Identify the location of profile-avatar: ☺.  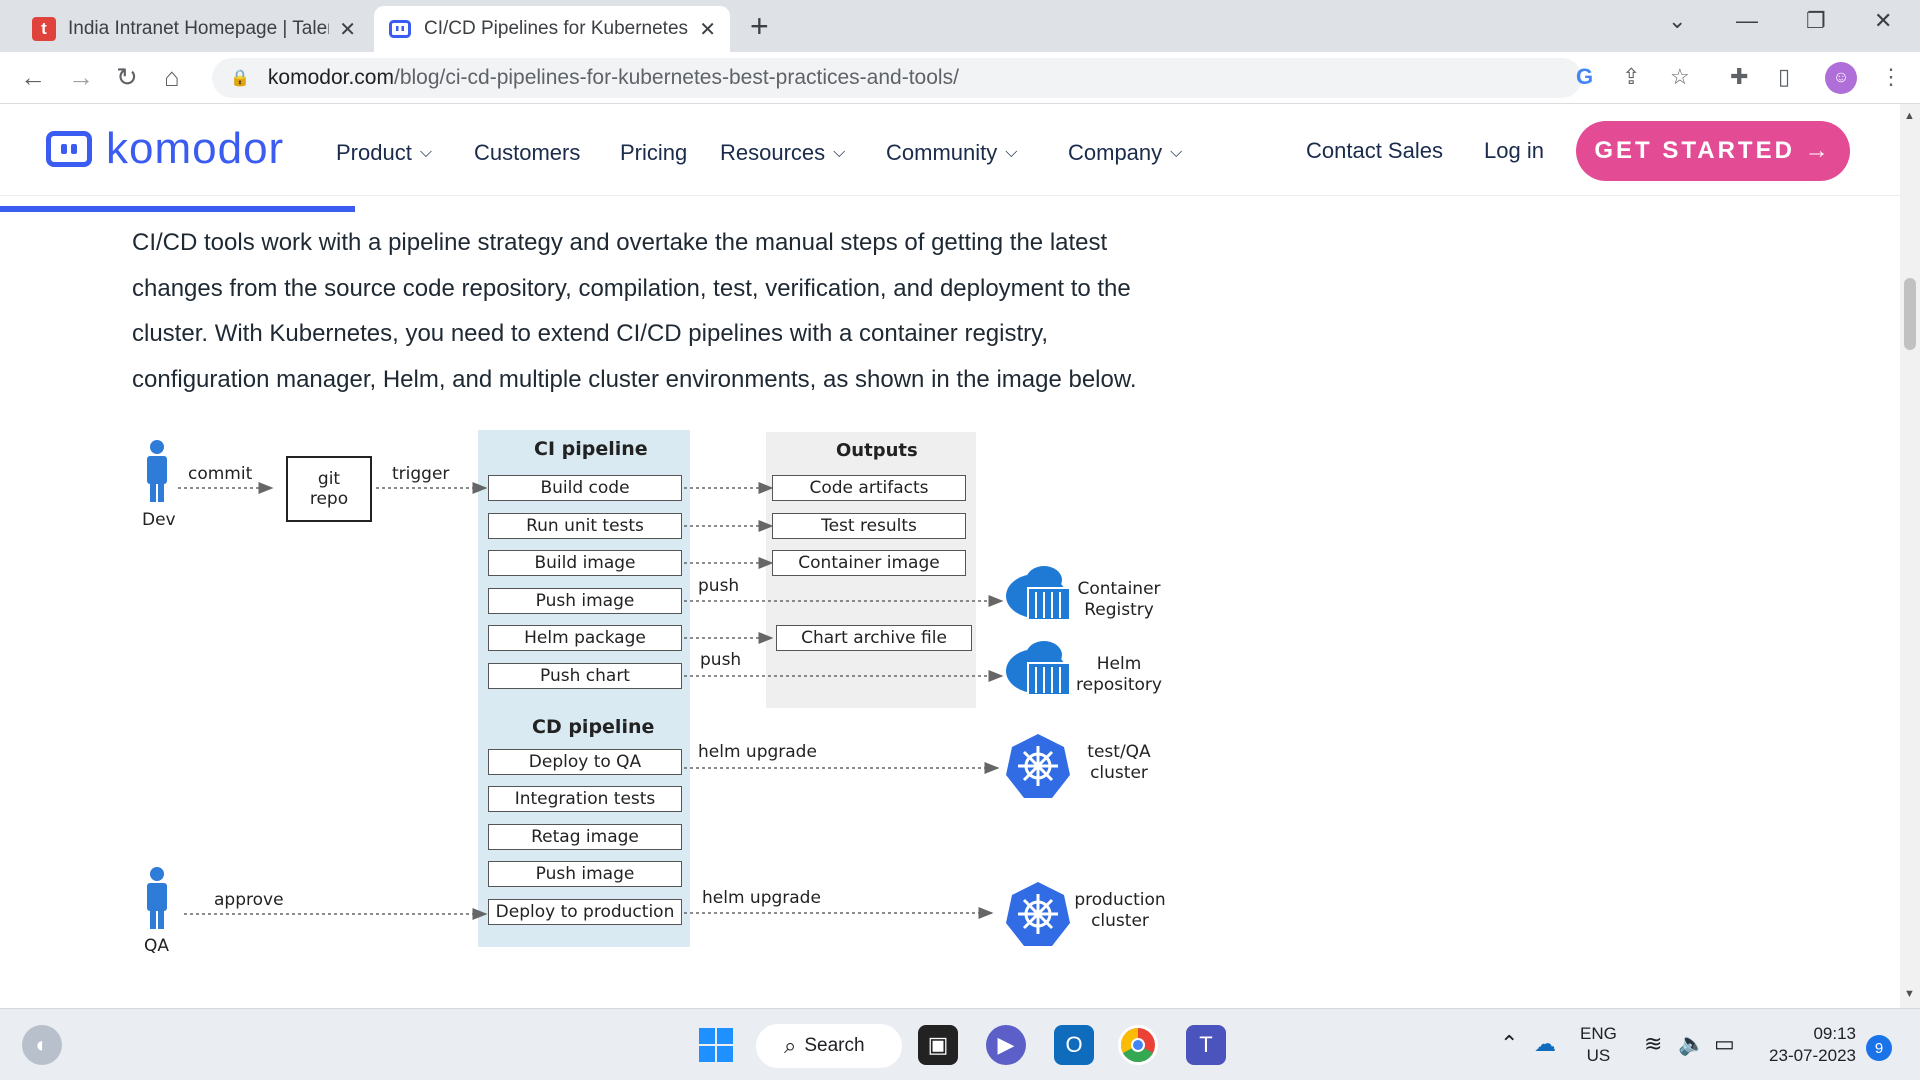
(1841, 78).